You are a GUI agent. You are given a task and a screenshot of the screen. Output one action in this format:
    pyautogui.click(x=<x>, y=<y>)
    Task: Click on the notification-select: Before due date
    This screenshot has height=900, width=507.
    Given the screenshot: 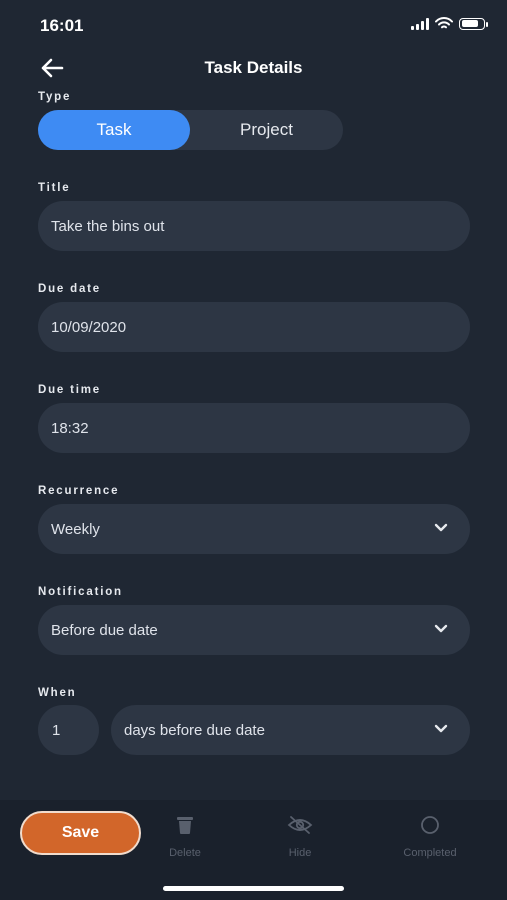 What is the action you would take?
    pyautogui.click(x=254, y=630)
    